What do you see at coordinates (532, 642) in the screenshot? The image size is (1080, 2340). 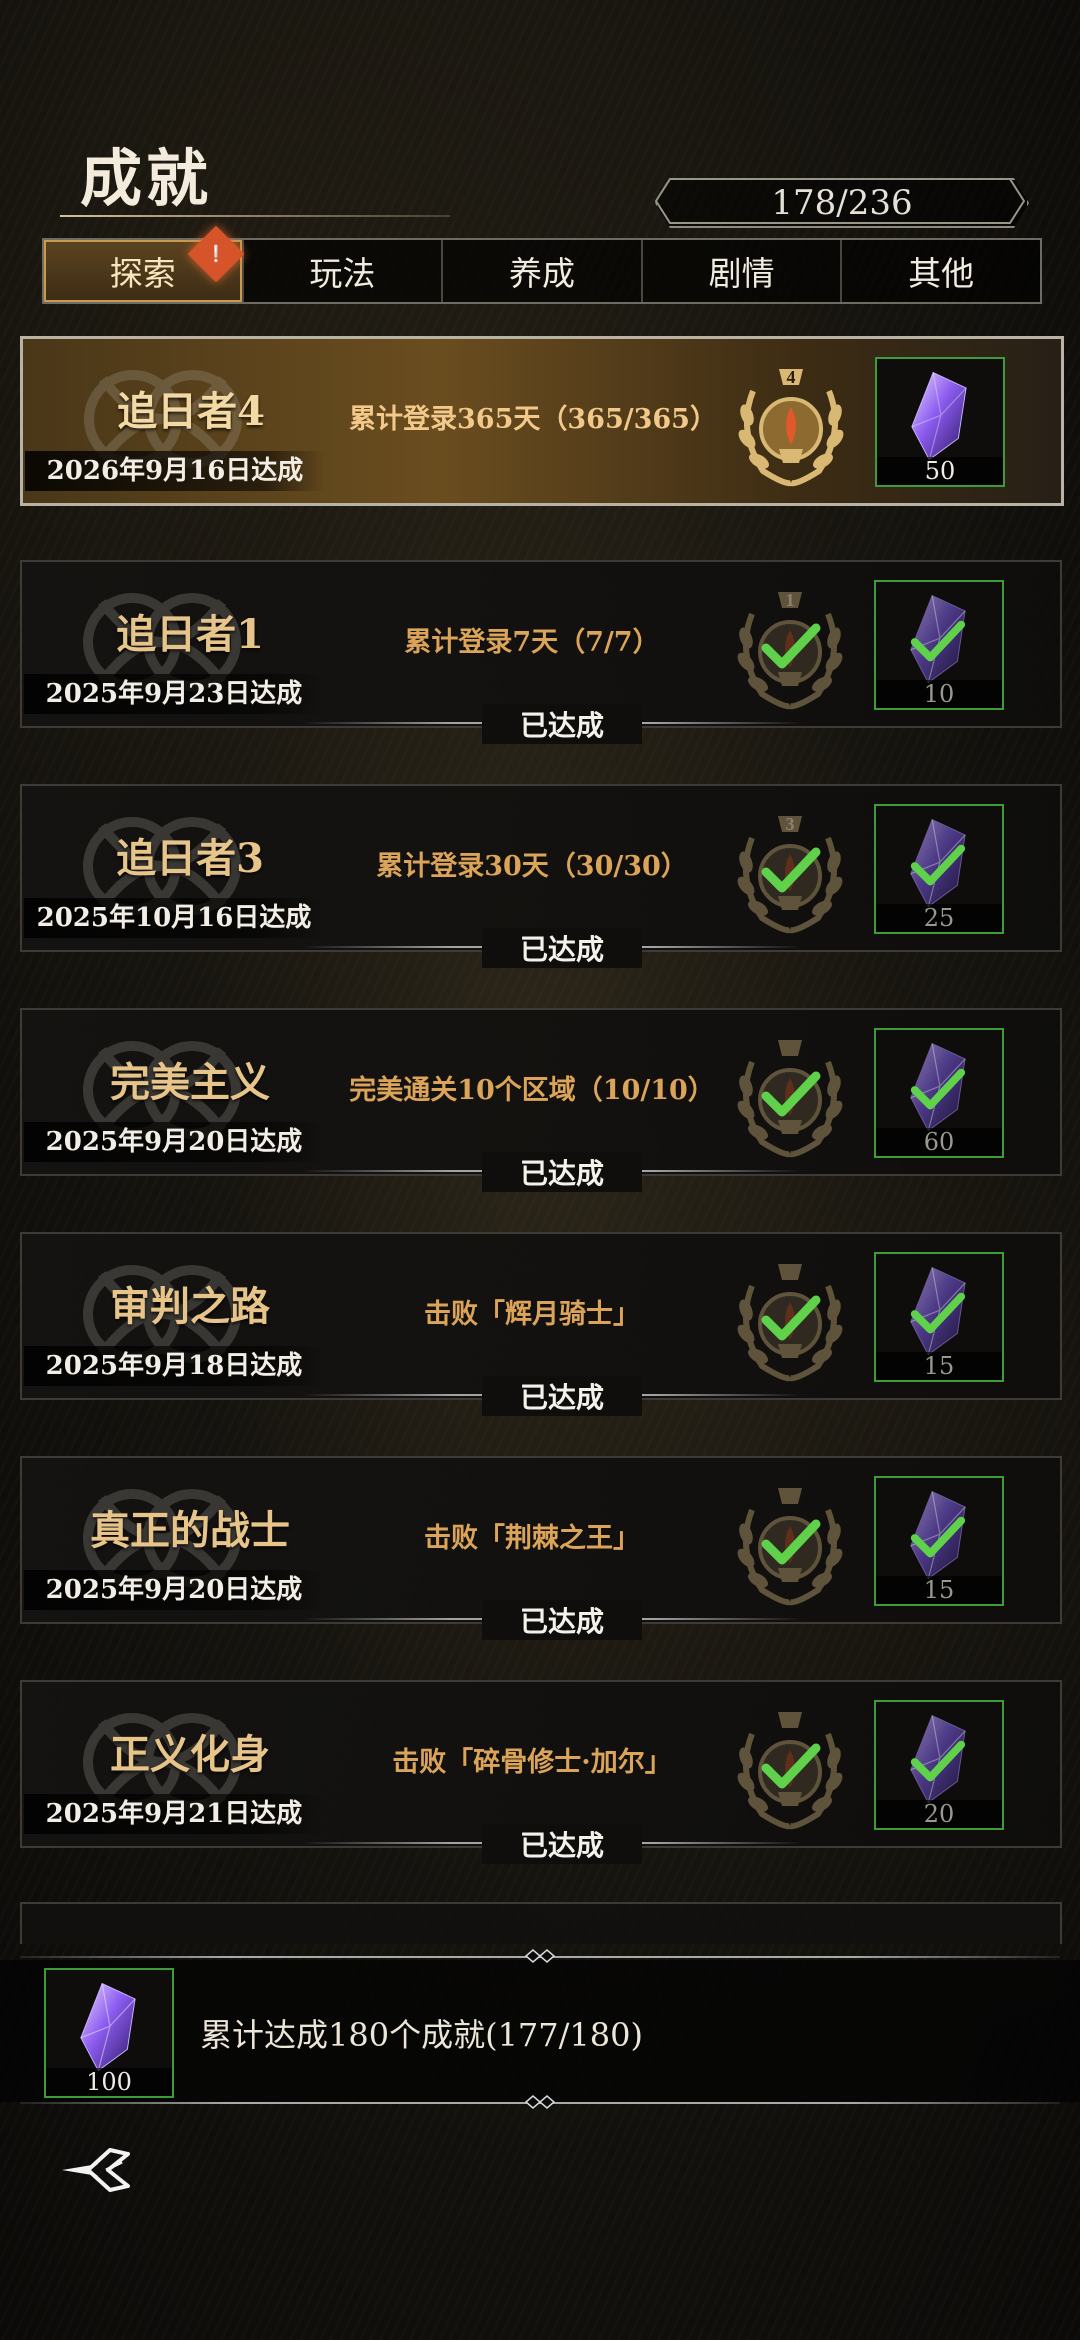 I see `achievement-description: 累计登录7天（7/7）` at bounding box center [532, 642].